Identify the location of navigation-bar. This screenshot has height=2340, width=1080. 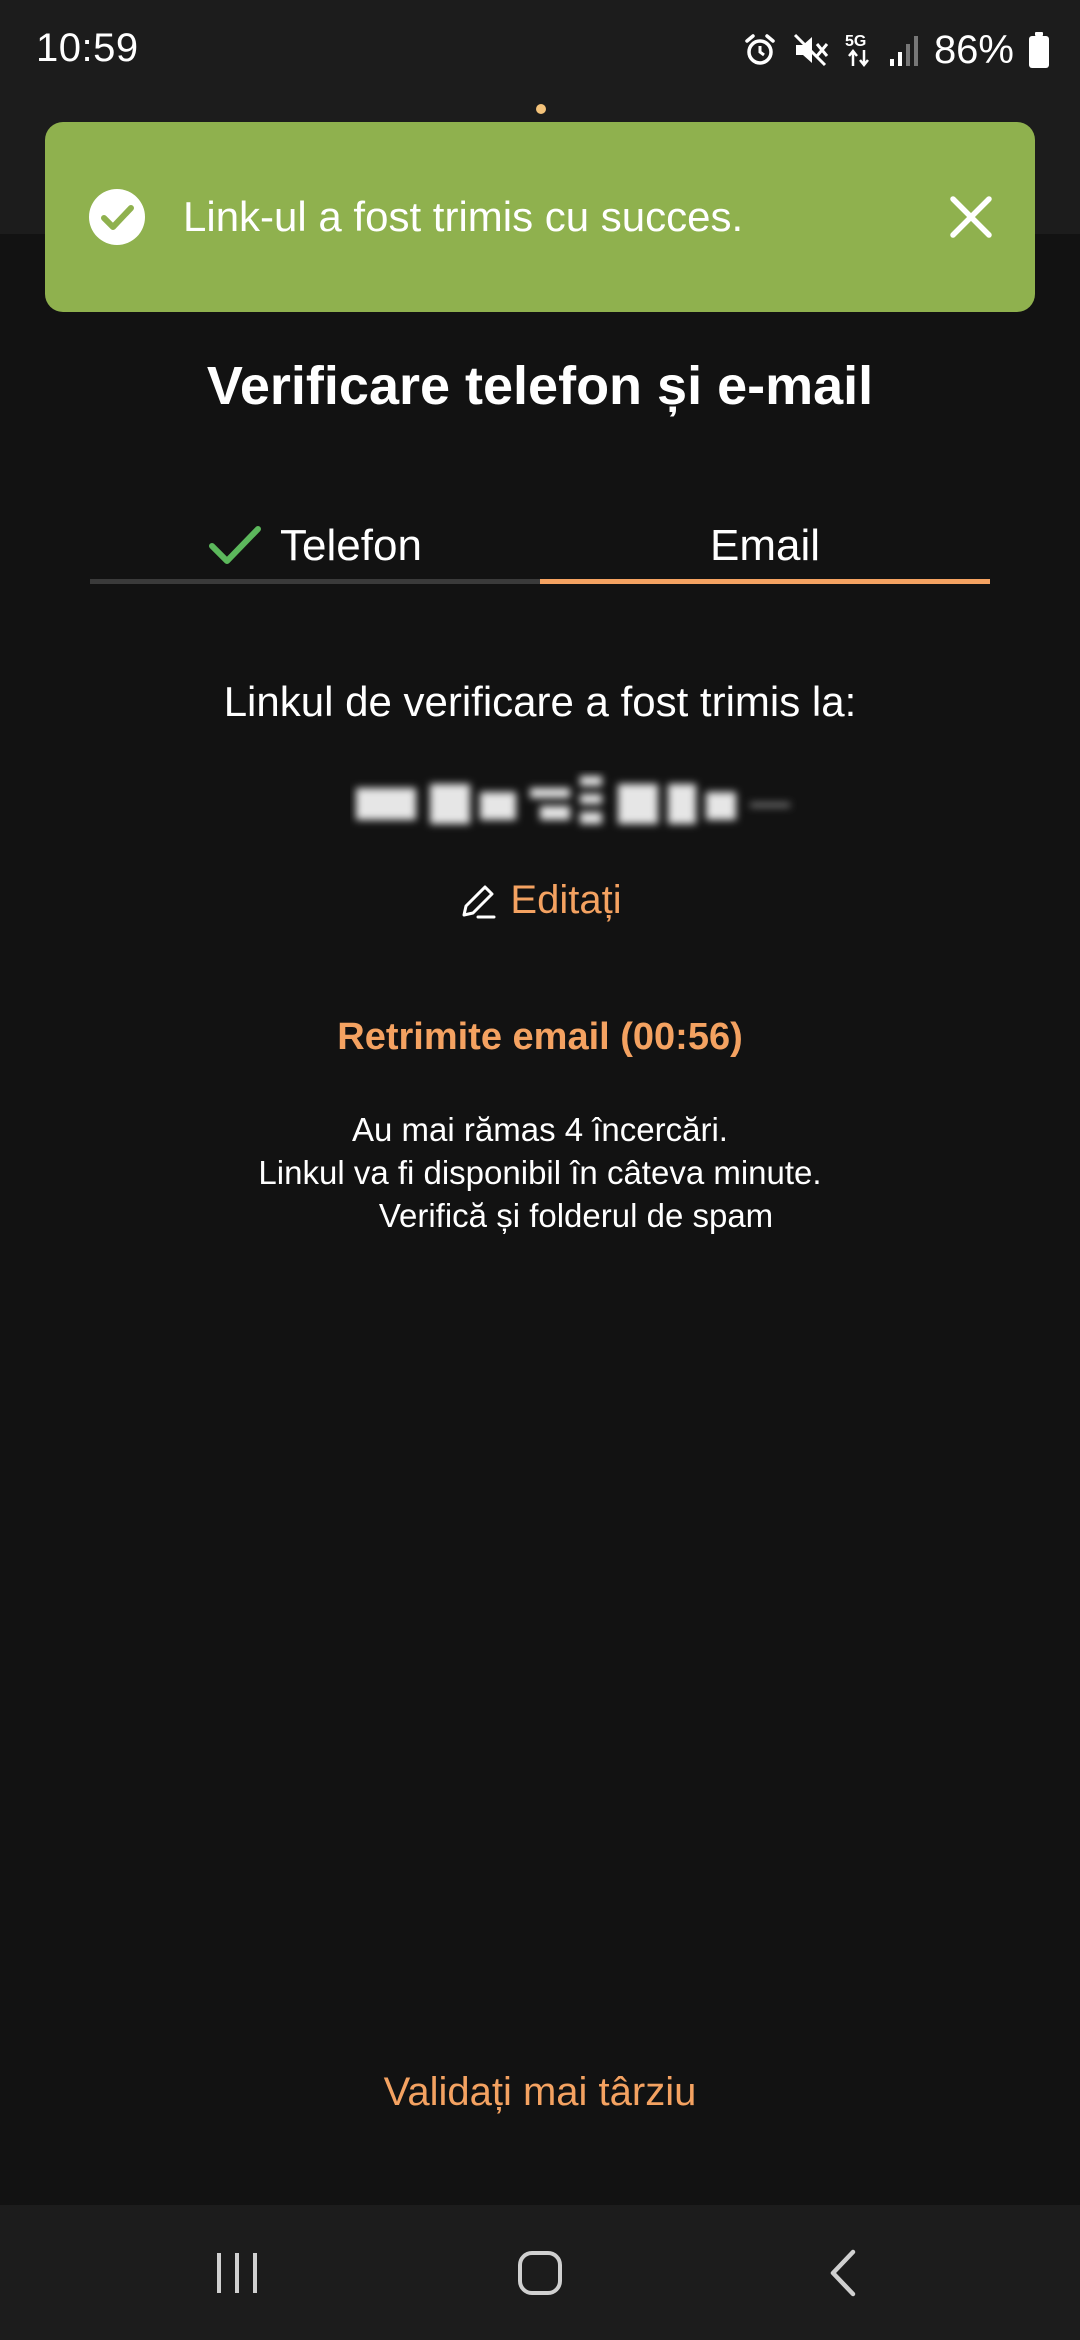
(540, 2272).